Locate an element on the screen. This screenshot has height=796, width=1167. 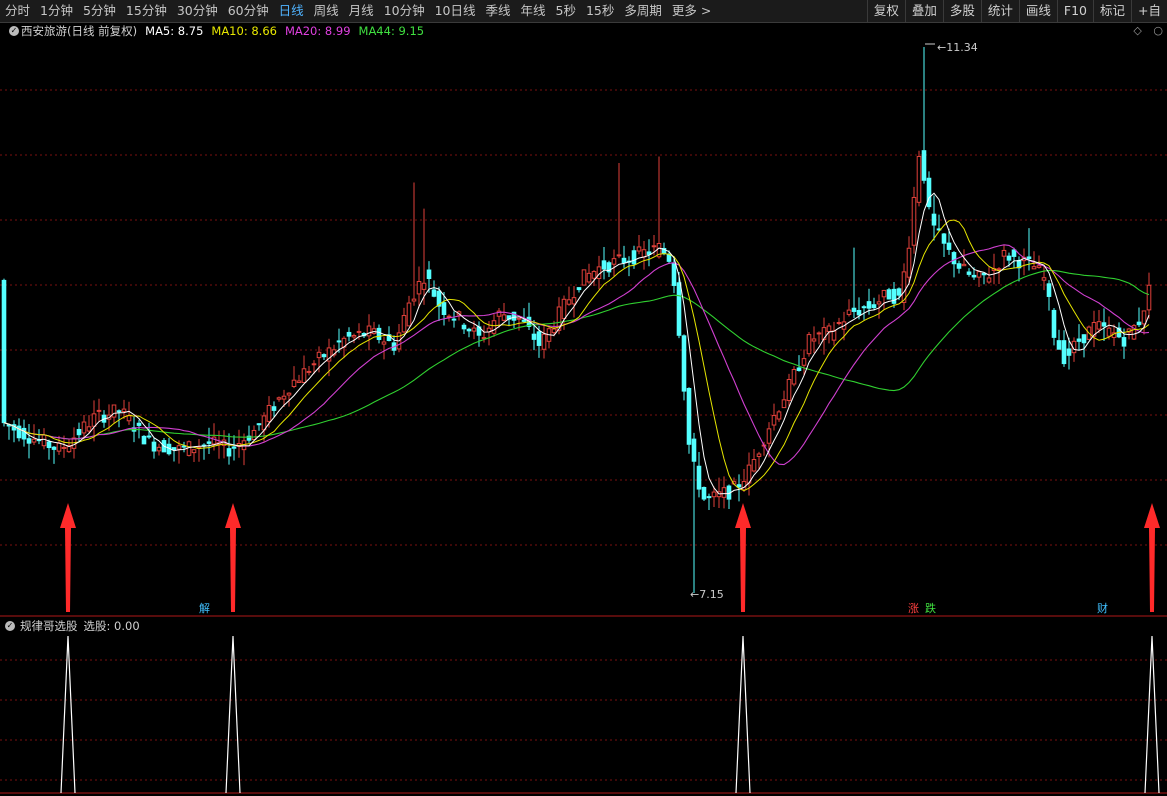
toolbar-button-2: 多股 is located at coordinates (961, 11).